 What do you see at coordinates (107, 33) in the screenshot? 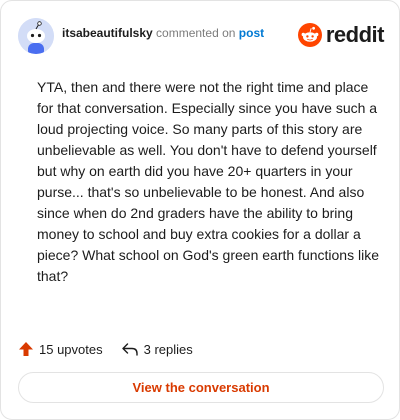
I see `username-link: itsabeautifulsky` at bounding box center [107, 33].